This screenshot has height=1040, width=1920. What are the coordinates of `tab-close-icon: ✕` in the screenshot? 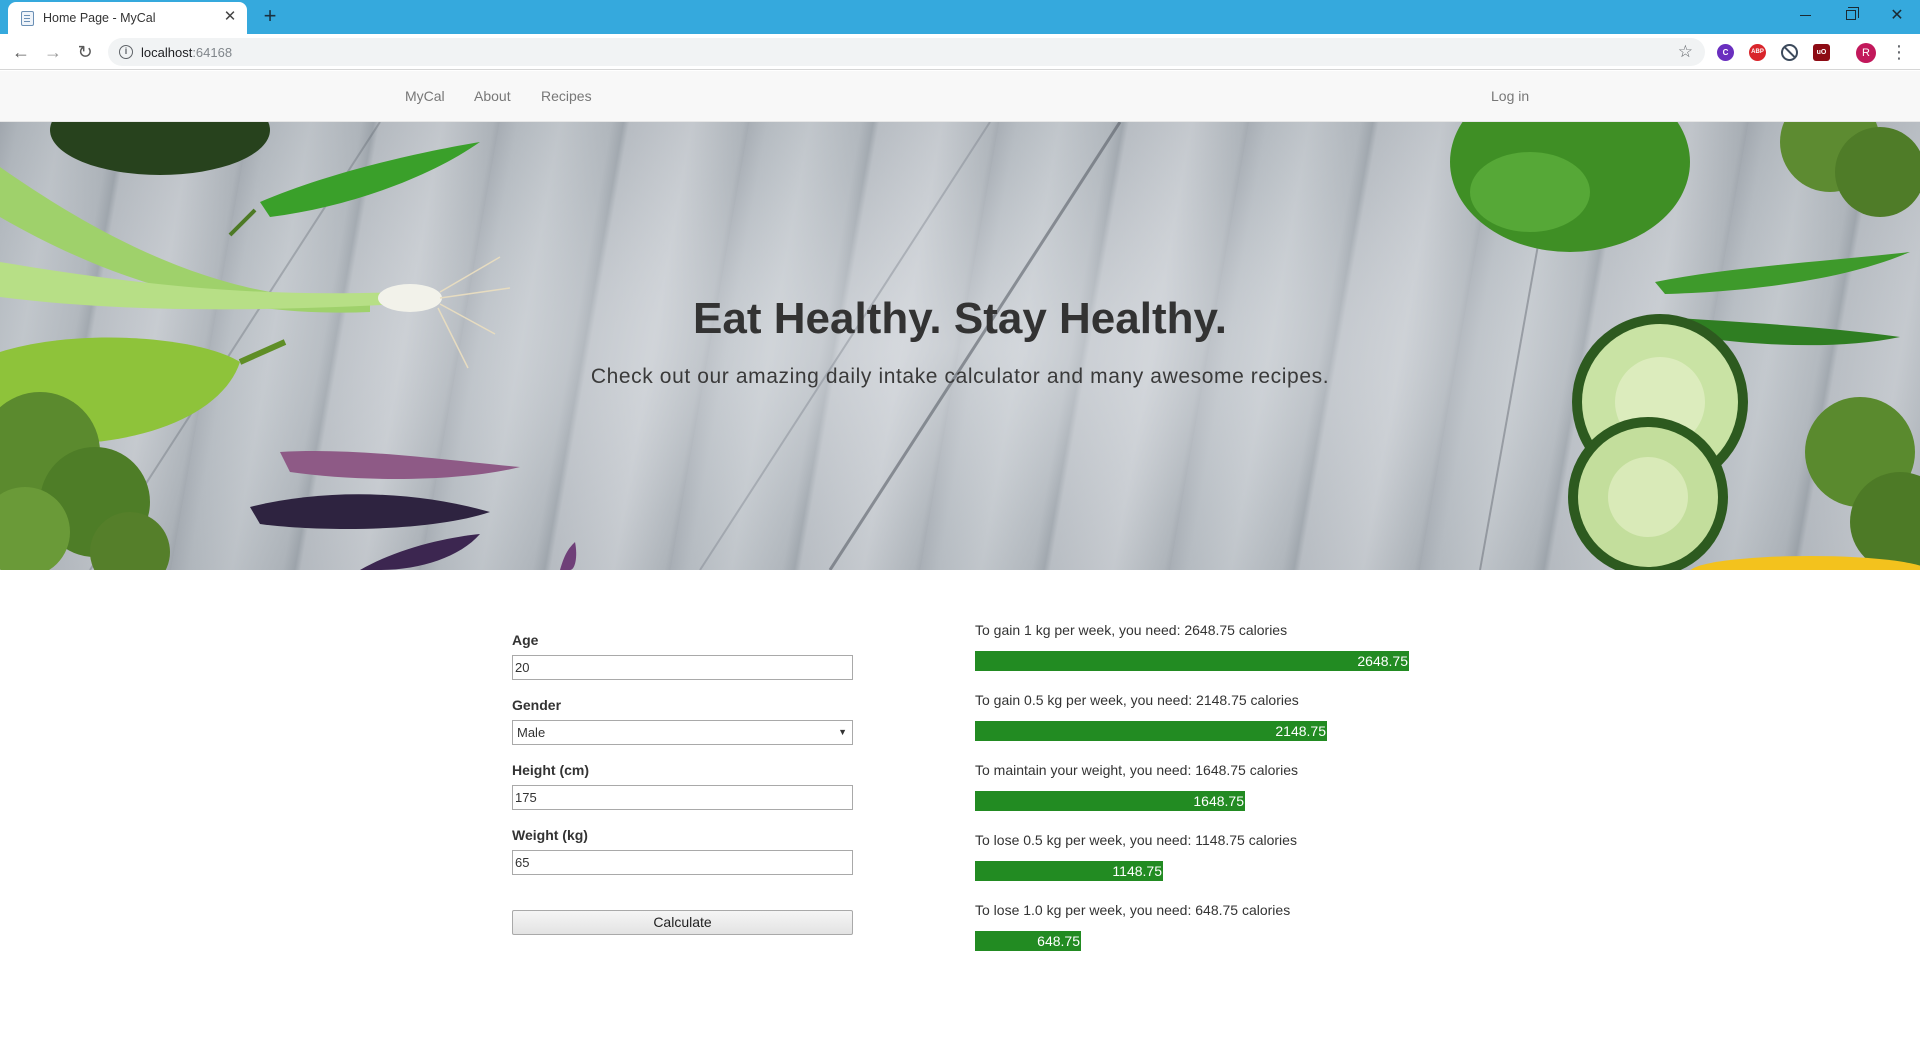 It's located at (230, 17).